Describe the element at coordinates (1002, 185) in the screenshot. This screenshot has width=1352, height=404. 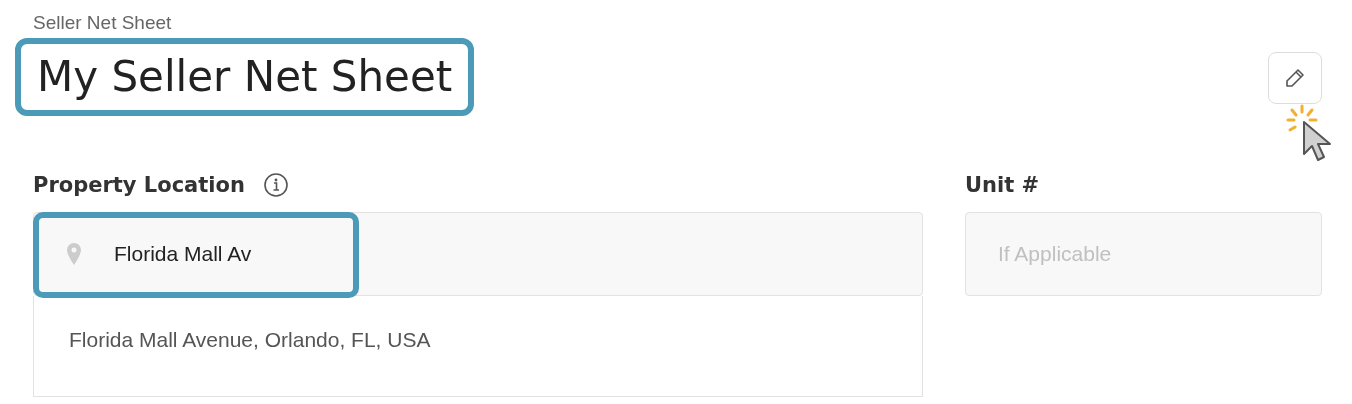
I see `field-label: Unit #` at that location.